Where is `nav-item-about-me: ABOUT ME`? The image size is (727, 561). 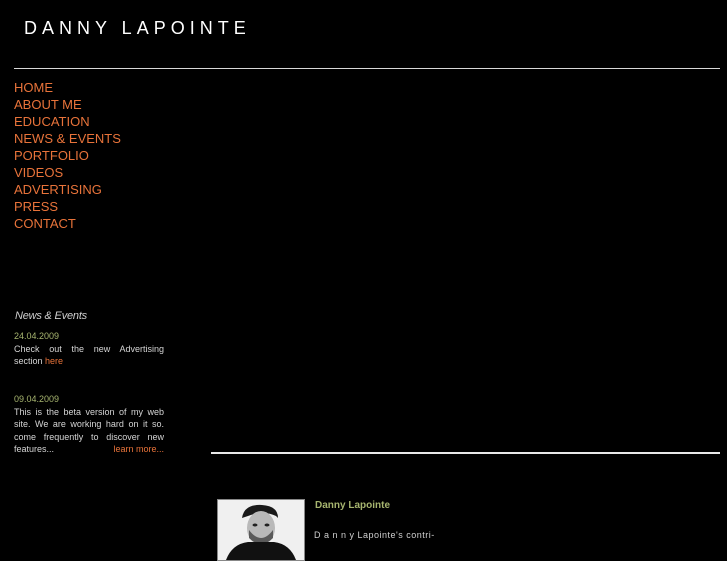 nav-item-about-me: ABOUT ME is located at coordinates (67, 104).